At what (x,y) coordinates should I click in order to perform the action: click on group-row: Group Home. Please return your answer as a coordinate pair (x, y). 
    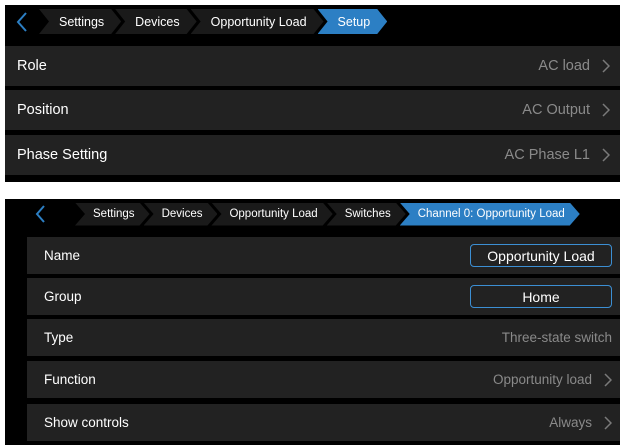
    Looking at the image, I should click on (323, 296).